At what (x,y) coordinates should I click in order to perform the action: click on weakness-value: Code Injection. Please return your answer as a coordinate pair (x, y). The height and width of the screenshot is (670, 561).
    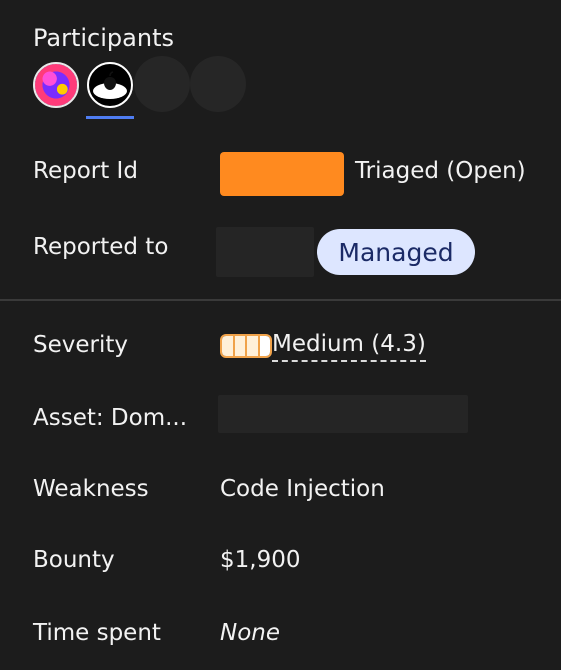
    Looking at the image, I should click on (302, 489).